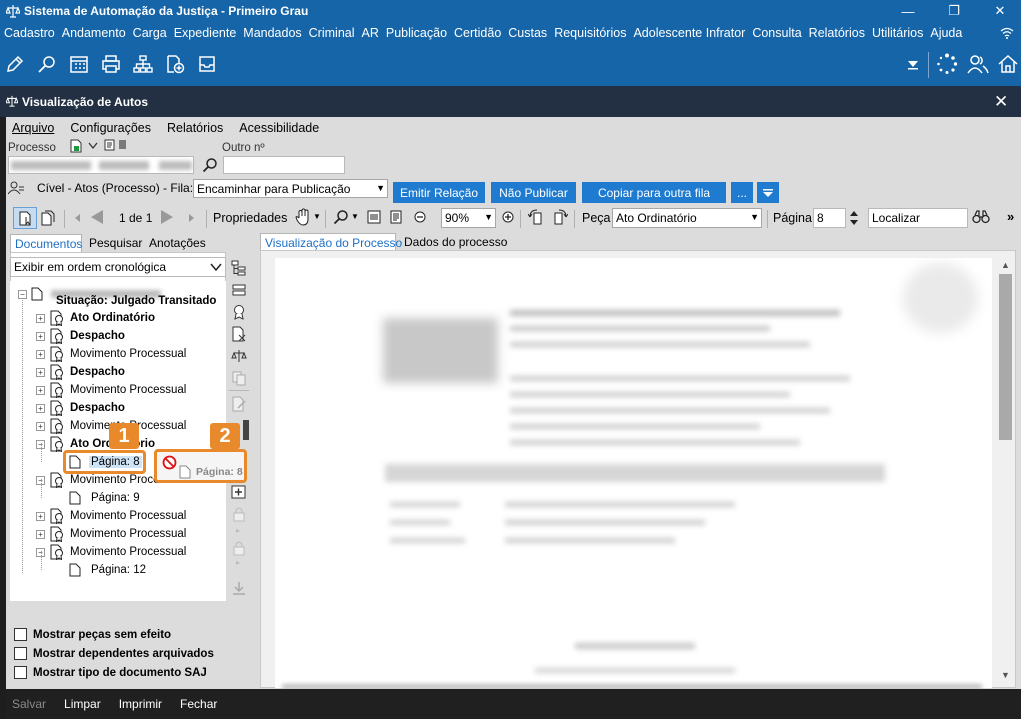 The width and height of the screenshot is (1021, 719). What do you see at coordinates (1005, 357) in the screenshot?
I see `scrollbar-thumb` at bounding box center [1005, 357].